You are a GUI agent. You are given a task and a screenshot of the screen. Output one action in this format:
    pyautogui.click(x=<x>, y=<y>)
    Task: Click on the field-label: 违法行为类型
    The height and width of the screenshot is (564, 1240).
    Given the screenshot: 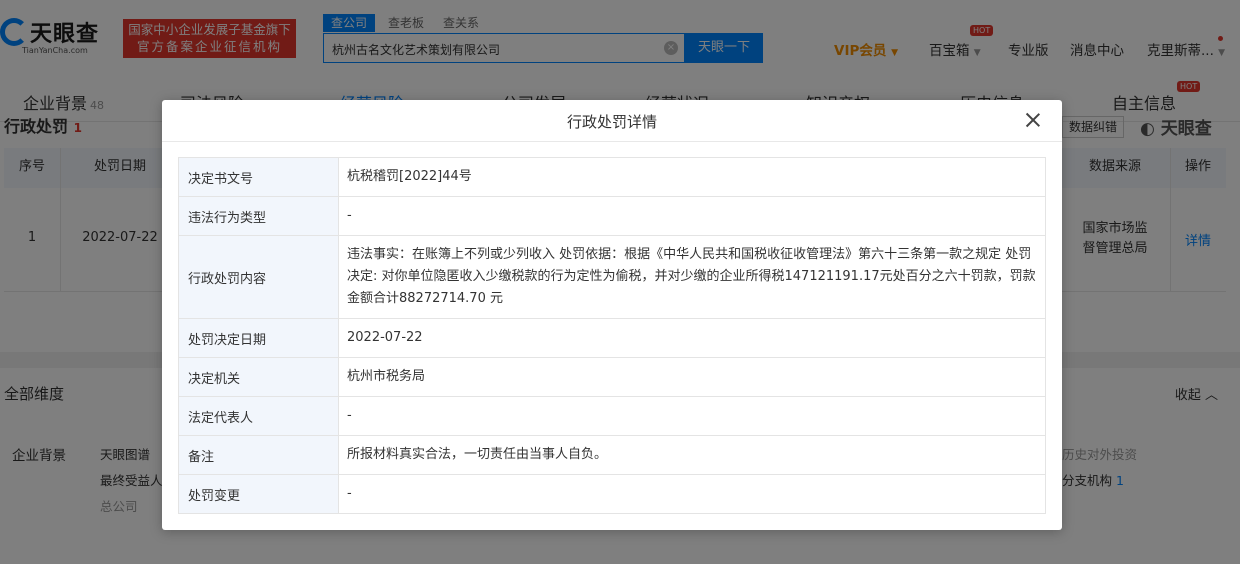 What is the action you would take?
    pyautogui.click(x=258, y=216)
    